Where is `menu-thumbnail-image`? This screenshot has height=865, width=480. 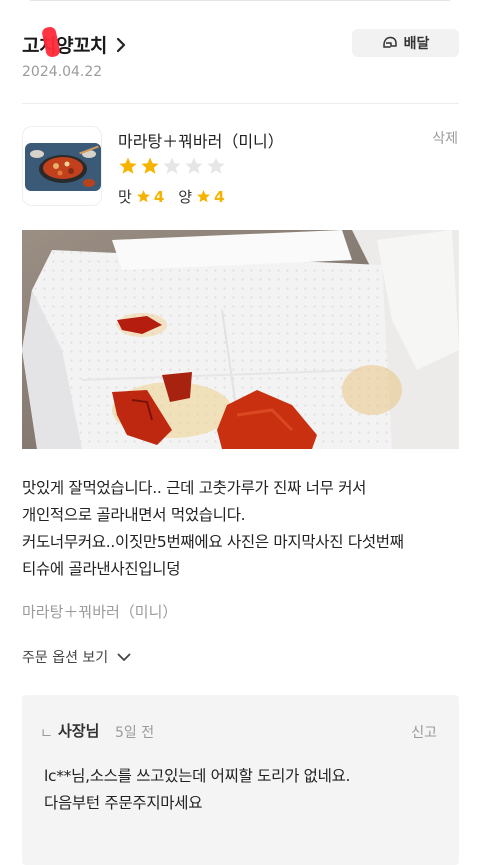 menu-thumbnail-image is located at coordinates (62, 166).